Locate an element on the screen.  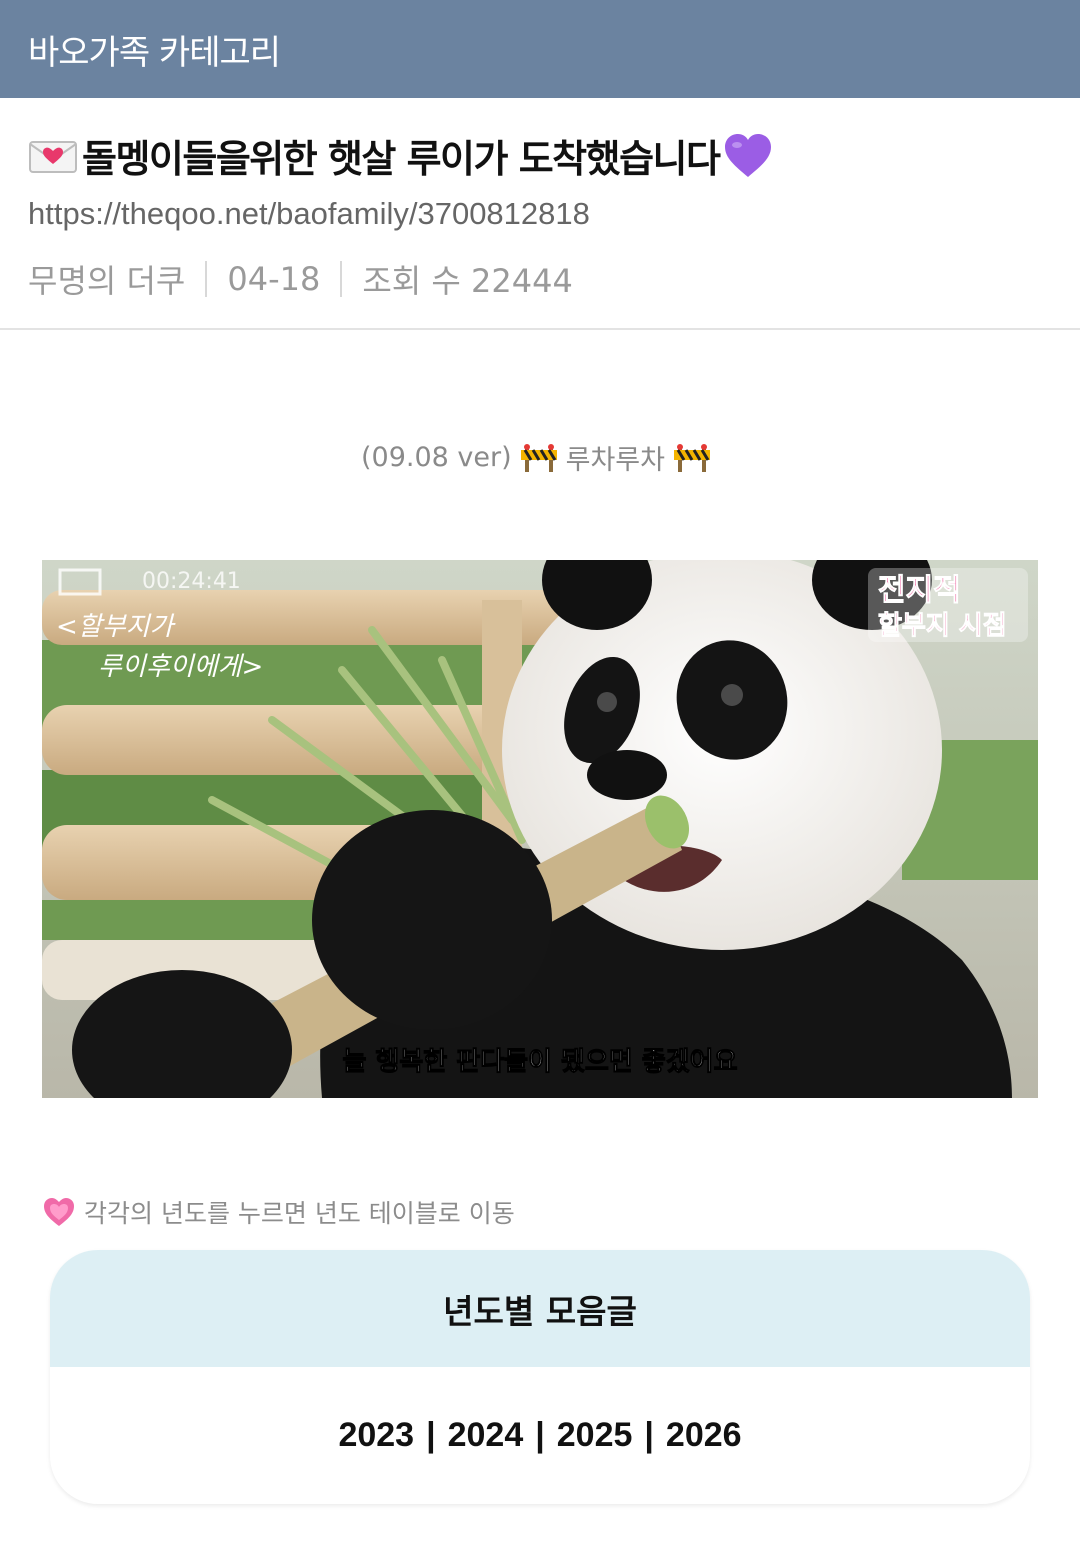
sparkling-heart-icon is located at coordinates (59, 1212).